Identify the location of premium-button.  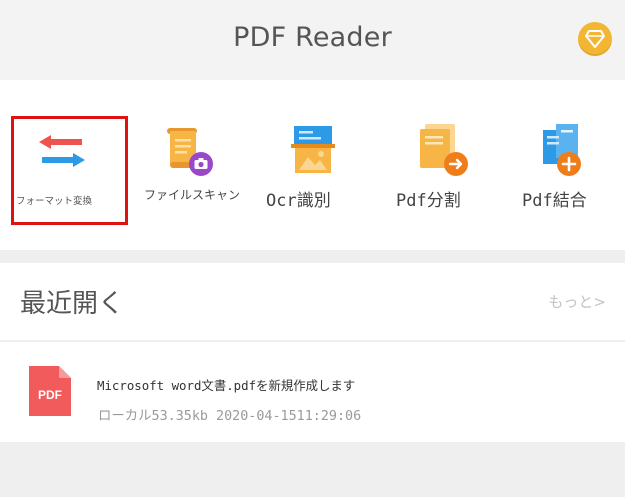
(595, 39).